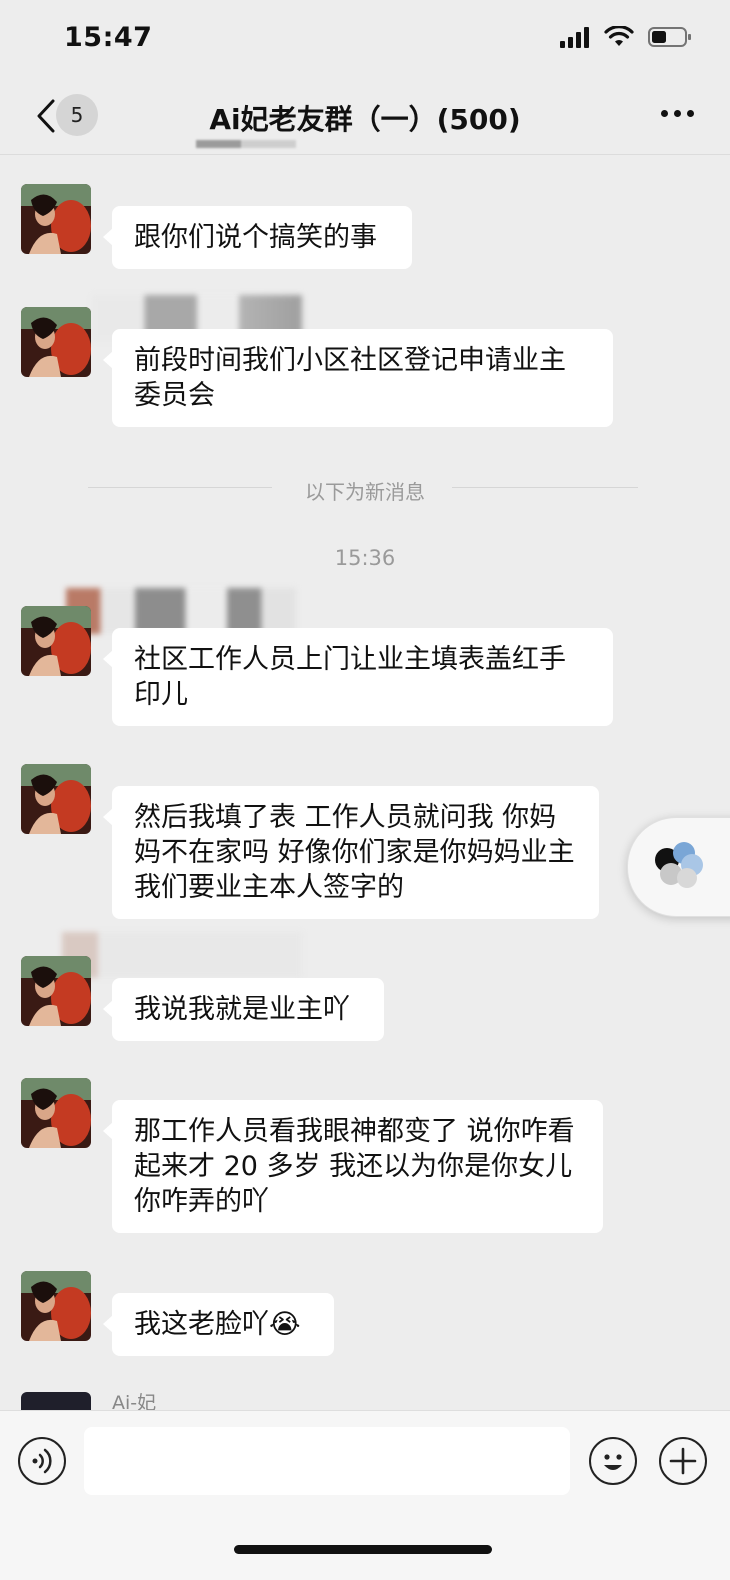 The image size is (730, 1580). Describe the element at coordinates (108, 37) in the screenshot. I see `status-time: 15:47` at that location.